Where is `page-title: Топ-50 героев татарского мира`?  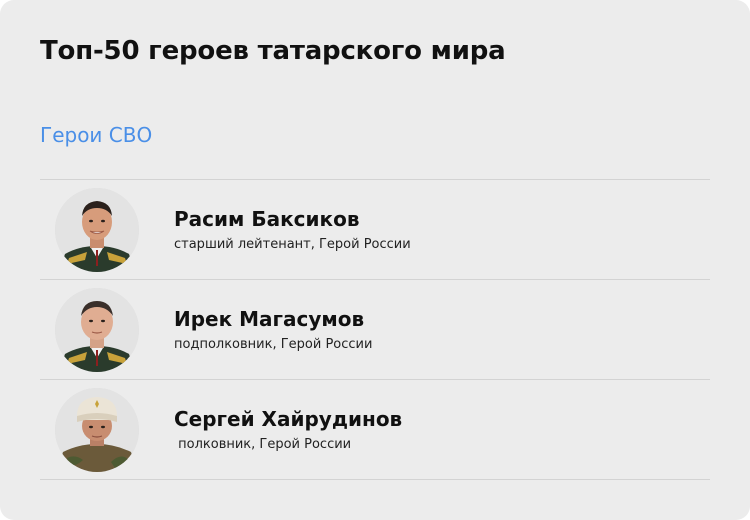 page-title: Топ-50 героев татарского мира is located at coordinates (273, 51).